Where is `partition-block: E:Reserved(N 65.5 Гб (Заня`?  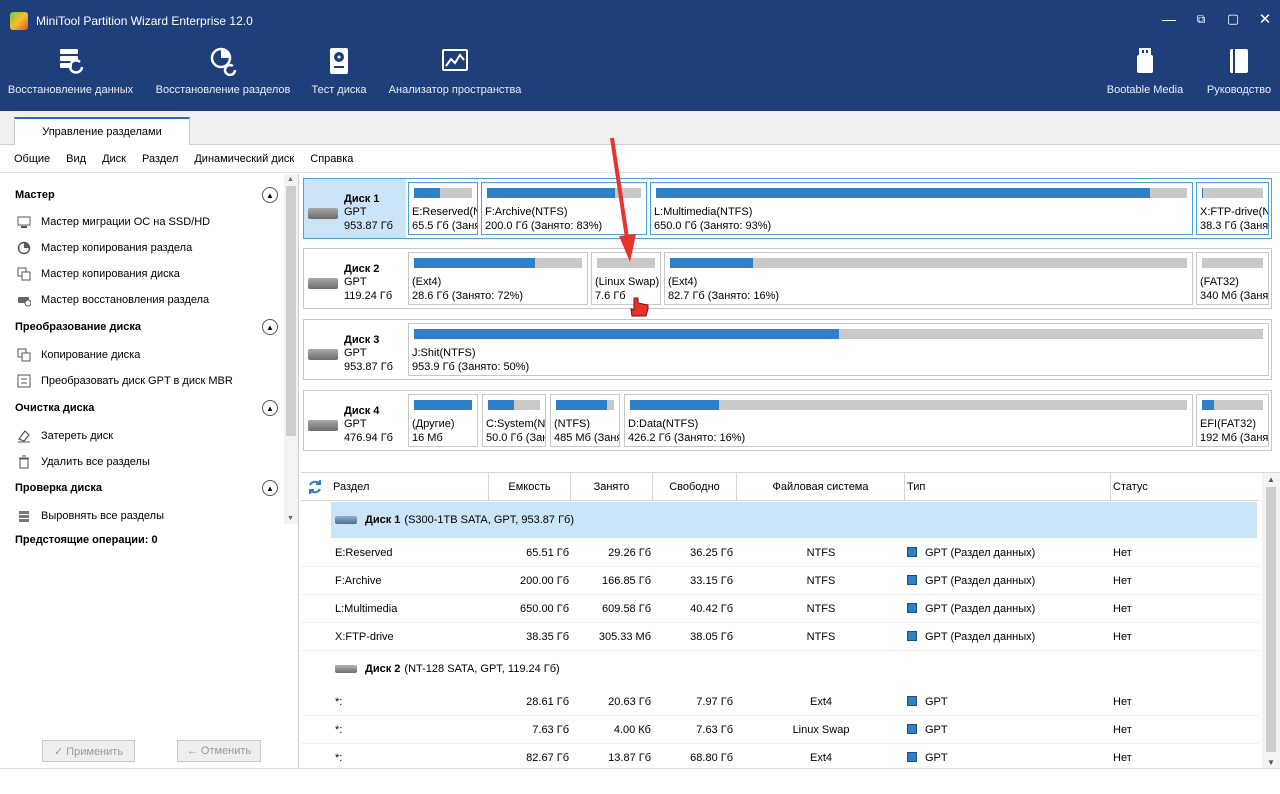
partition-block: E:Reserved(N 65.5 Гб (Заня is located at coordinates (443, 208).